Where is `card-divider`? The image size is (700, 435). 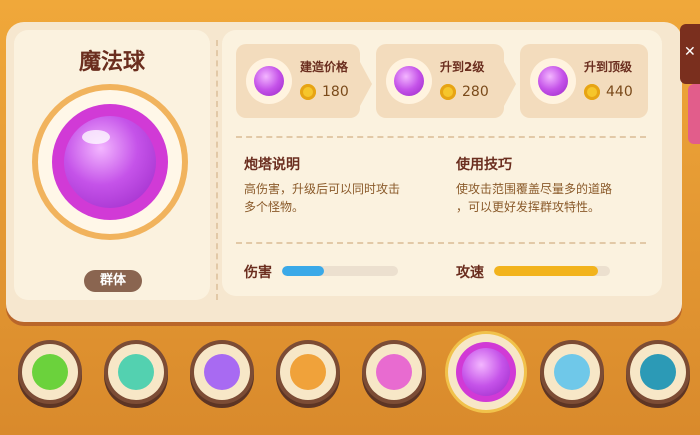 card-divider is located at coordinates (217, 170).